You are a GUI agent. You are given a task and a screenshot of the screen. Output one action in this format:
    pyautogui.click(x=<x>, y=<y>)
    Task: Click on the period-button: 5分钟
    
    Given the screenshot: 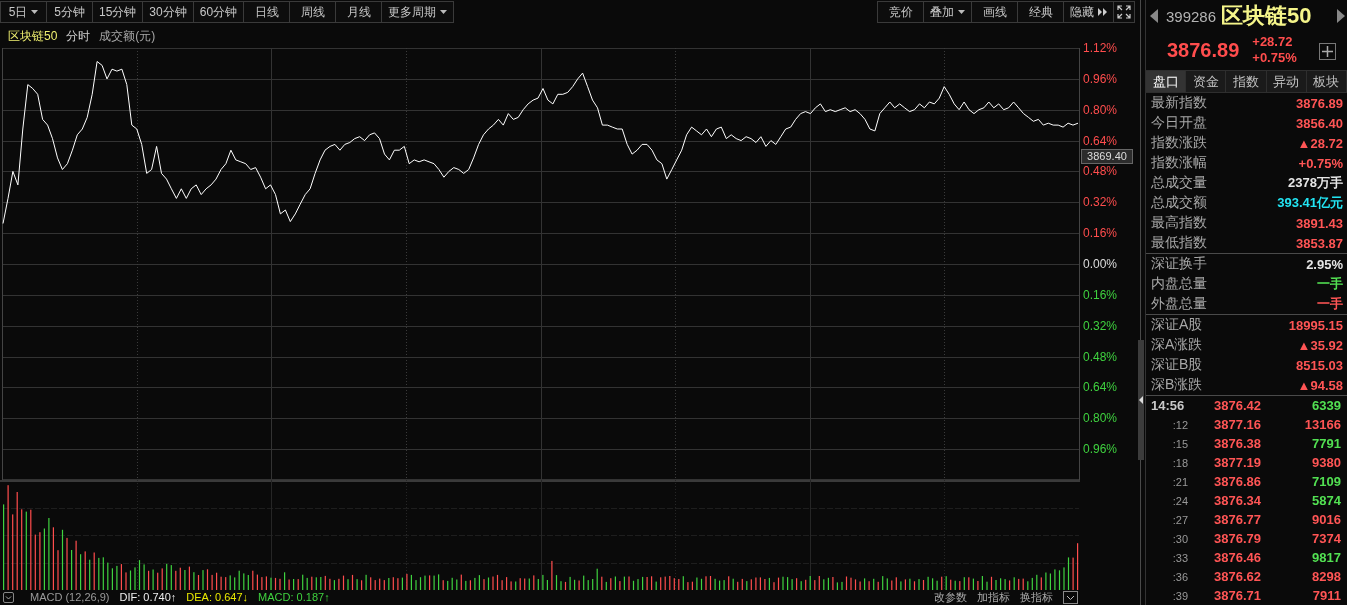 What is the action you would take?
    pyautogui.click(x=69, y=12)
    